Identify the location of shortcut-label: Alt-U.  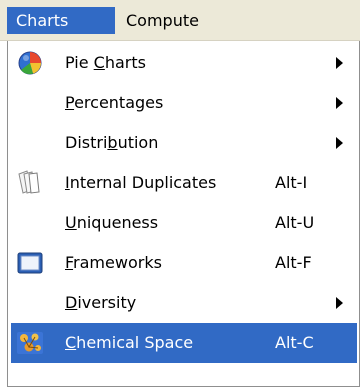
(295, 222).